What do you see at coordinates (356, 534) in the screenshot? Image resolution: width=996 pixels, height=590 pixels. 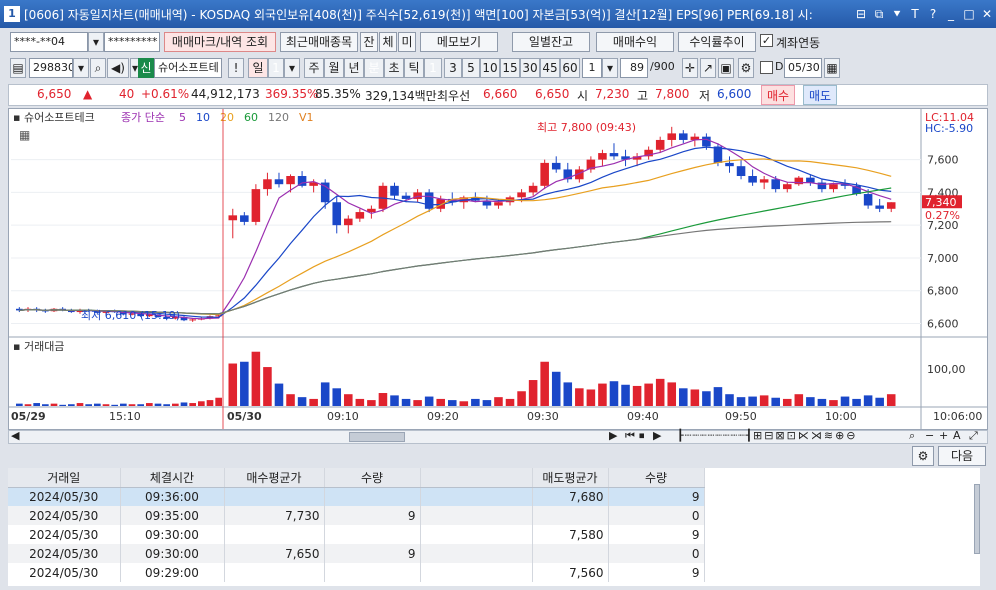 I see `table-row: 2024/05/30 09:30:00 7,580 9` at bounding box center [356, 534].